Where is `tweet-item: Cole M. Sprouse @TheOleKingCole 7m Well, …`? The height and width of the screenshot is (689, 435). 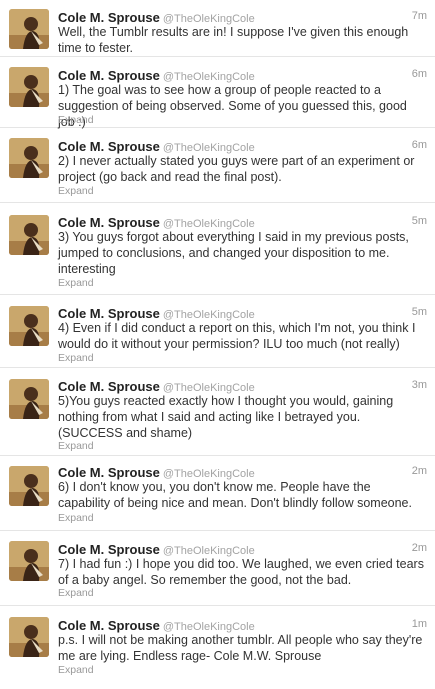
tweet-item: Cole M. Sprouse @TheOleKingCole 7m Well, … is located at coordinates (217, 28).